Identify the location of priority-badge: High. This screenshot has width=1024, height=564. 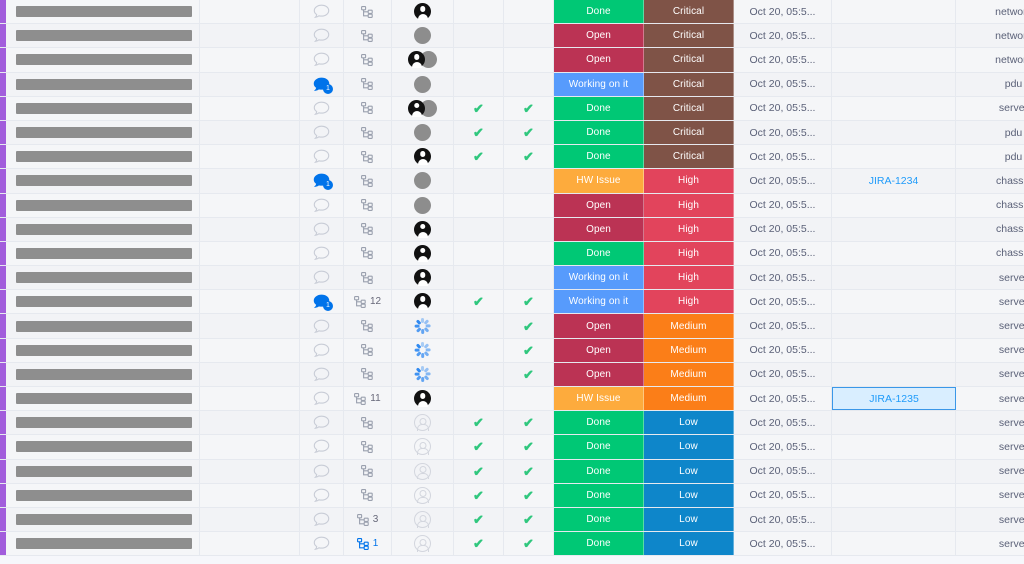
(689, 253).